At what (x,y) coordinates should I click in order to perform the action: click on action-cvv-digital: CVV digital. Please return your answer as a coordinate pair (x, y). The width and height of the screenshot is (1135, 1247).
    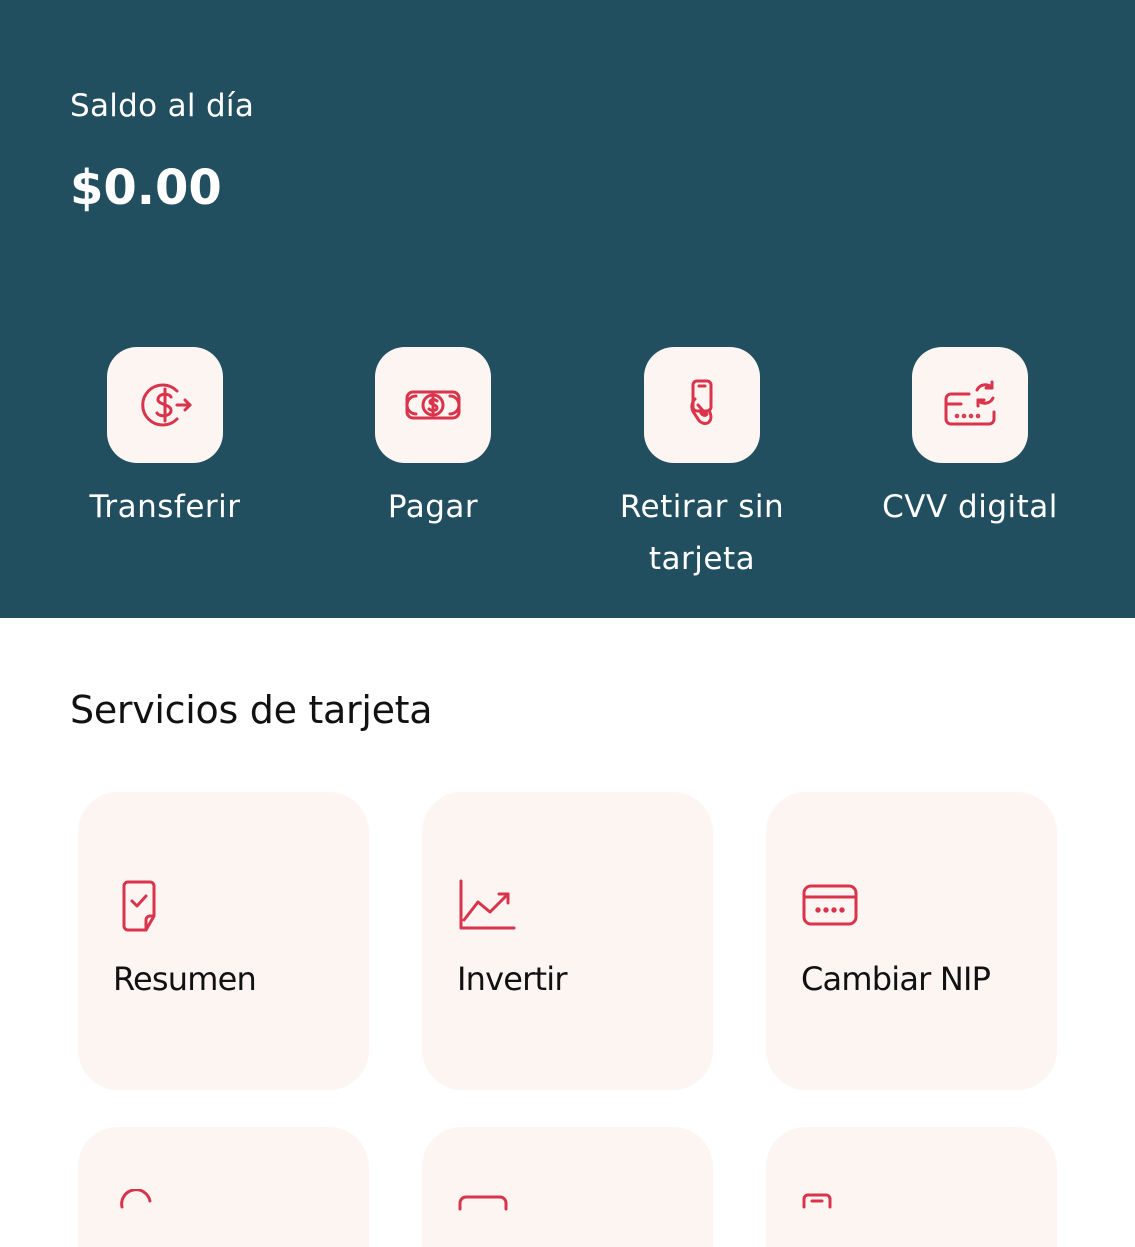
    Looking at the image, I should click on (970, 440).